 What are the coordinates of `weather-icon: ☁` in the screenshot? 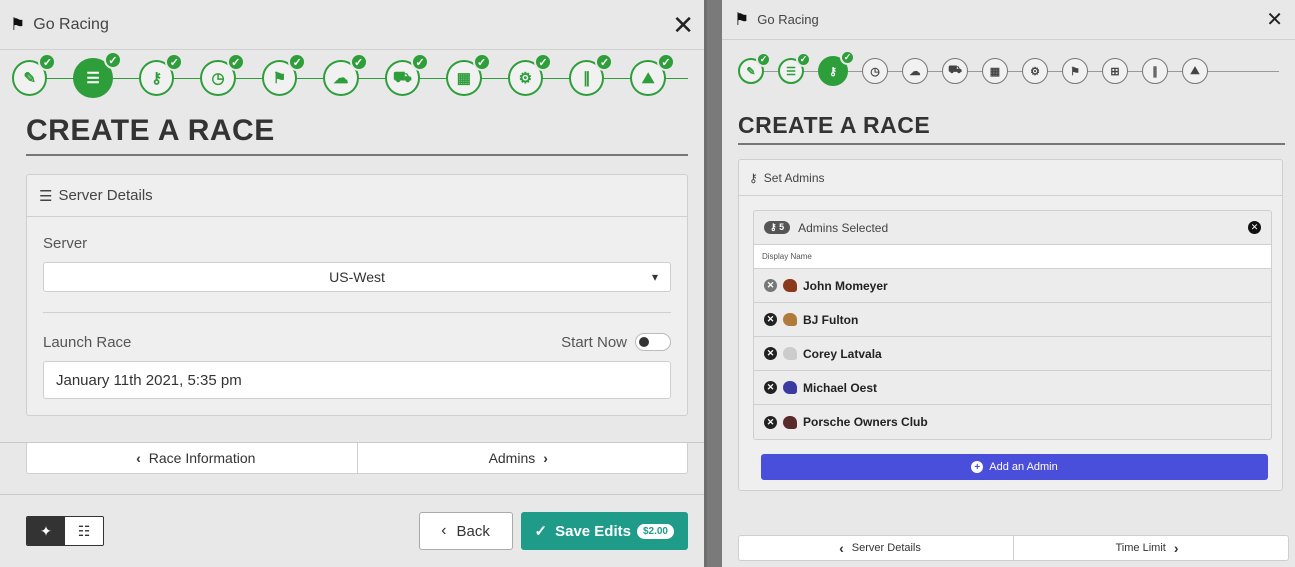 It's located at (915, 71).